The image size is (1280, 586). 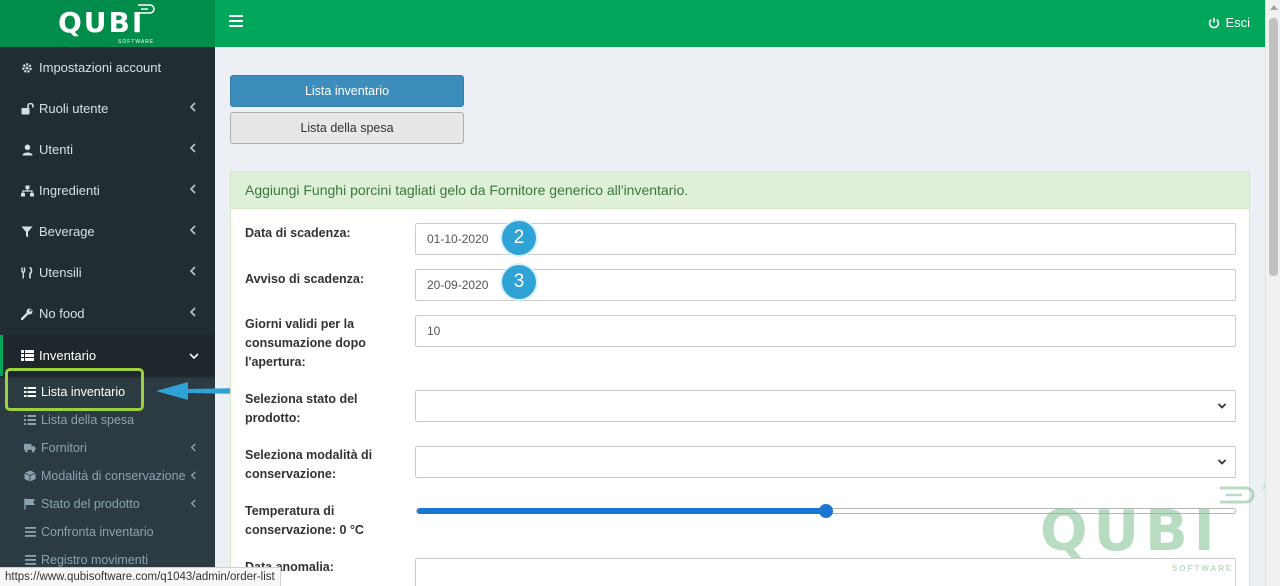 I want to click on submenu-item-product-state: Stato del prodotto, so click(x=107, y=504).